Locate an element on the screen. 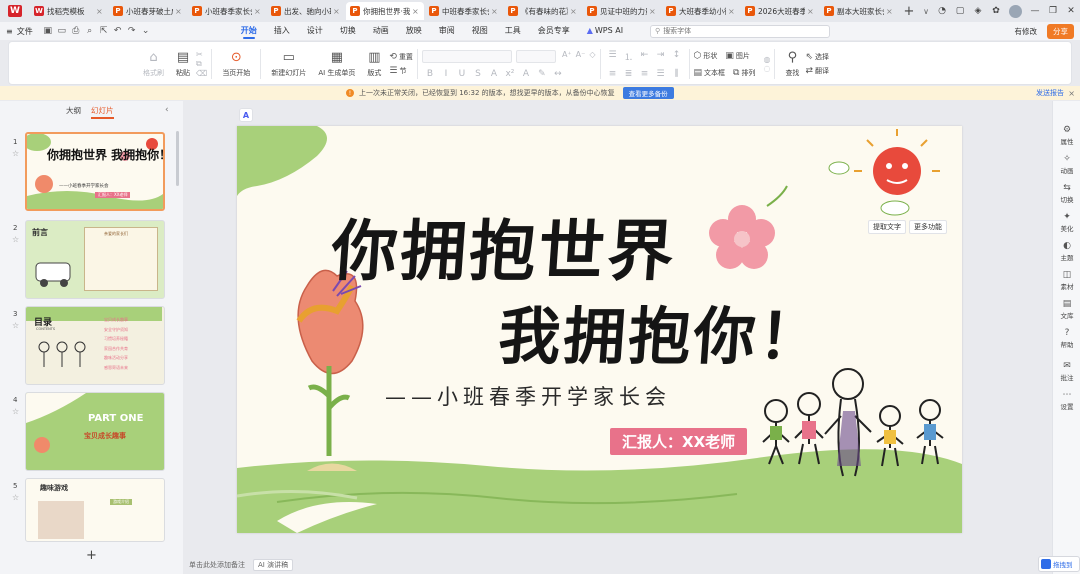 The height and width of the screenshot is (574, 1080). edit-status-button: 有修改 is located at coordinates (1026, 31).